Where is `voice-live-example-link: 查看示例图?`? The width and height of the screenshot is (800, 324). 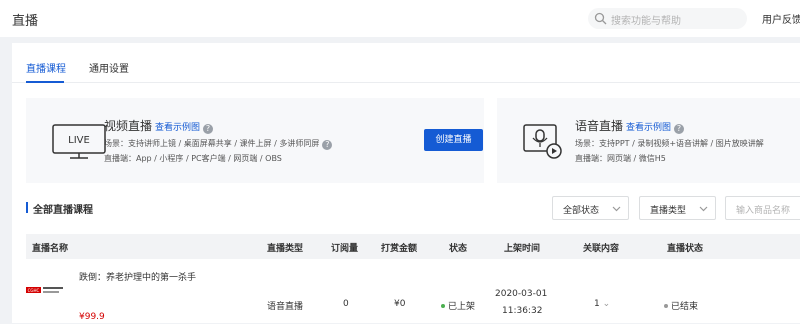
voice-live-example-link: 查看示例图? is located at coordinates (655, 127).